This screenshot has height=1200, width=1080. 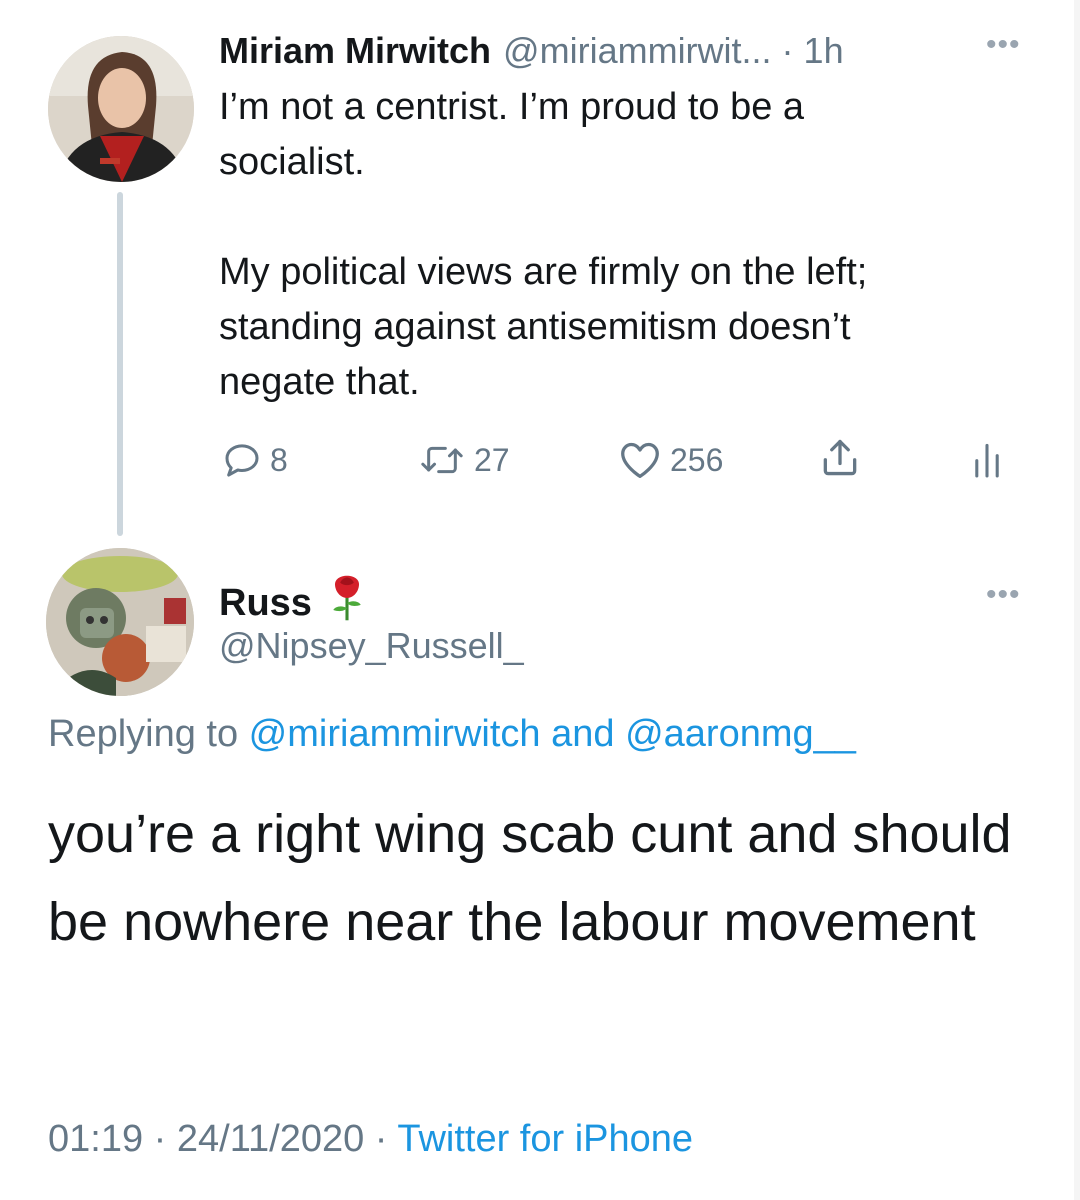 I want to click on tweet-date: 24/11/2020, so click(x=270, y=1139).